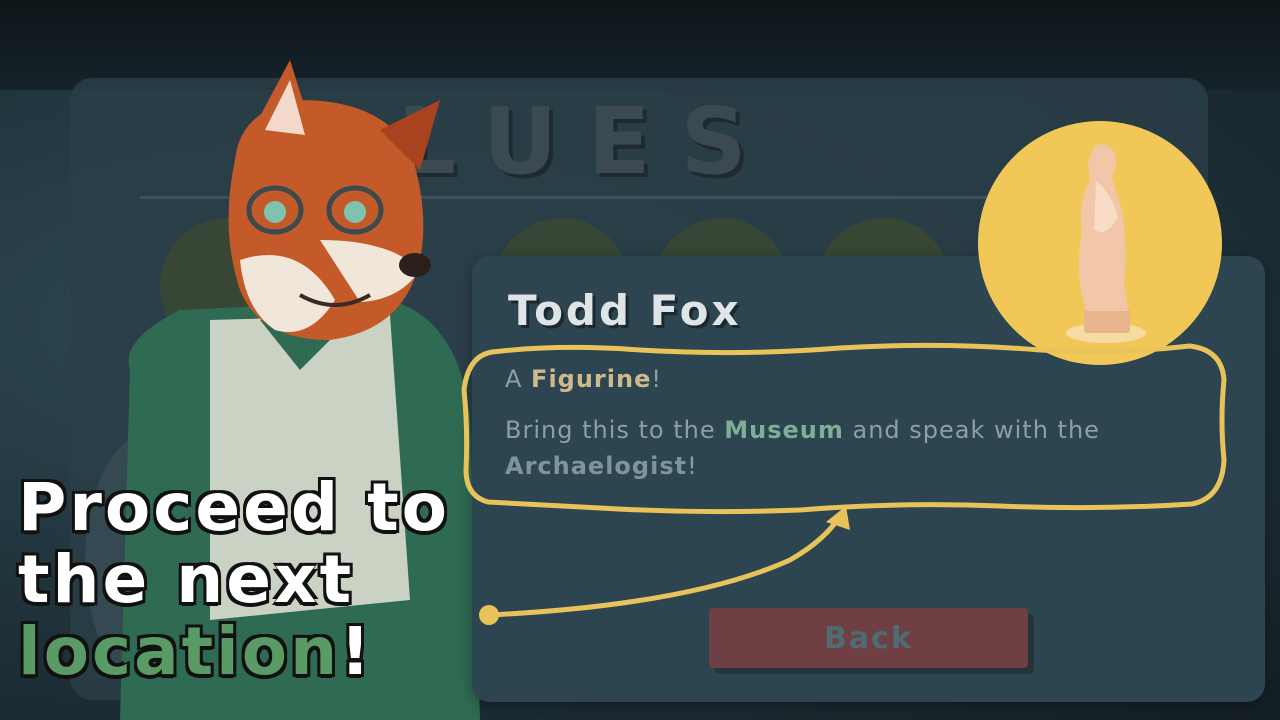 The image size is (1280, 720). What do you see at coordinates (179, 651) in the screenshot?
I see `caption-highlight: location` at bounding box center [179, 651].